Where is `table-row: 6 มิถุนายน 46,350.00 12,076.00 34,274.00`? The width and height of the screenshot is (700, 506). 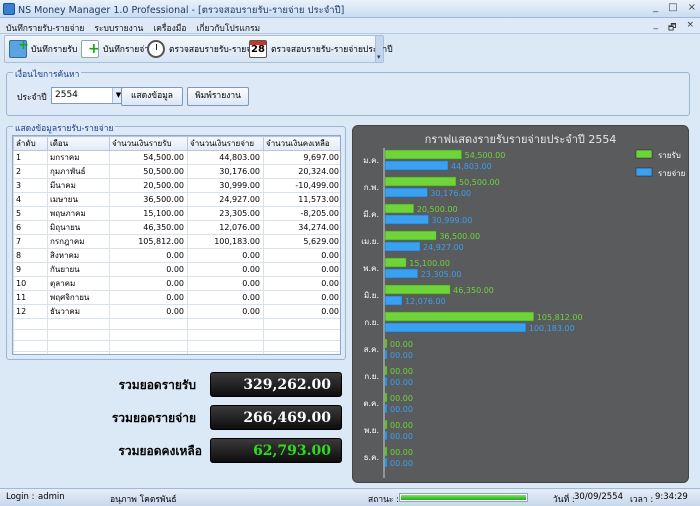 table-row: 6 มิถุนายน 46,350.00 12,076.00 34,274.00 is located at coordinates (176, 227).